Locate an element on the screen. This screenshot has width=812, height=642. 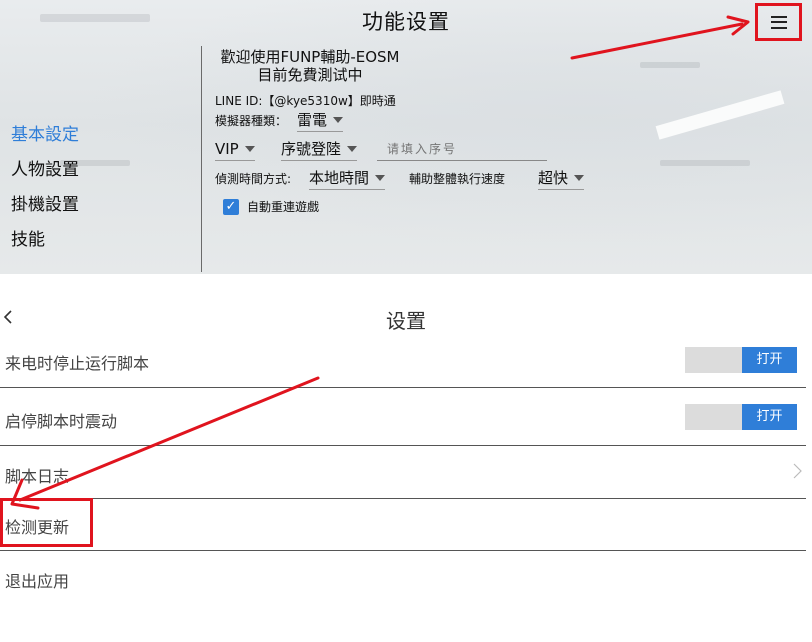
speed-value: 超快 is located at coordinates (553, 178).